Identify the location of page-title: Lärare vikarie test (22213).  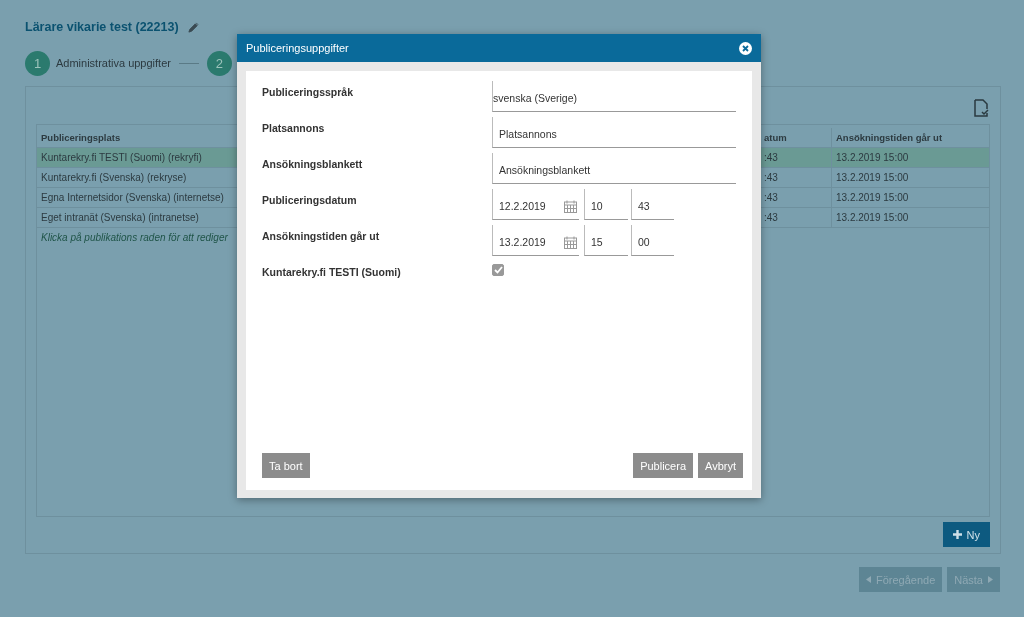
(102, 27).